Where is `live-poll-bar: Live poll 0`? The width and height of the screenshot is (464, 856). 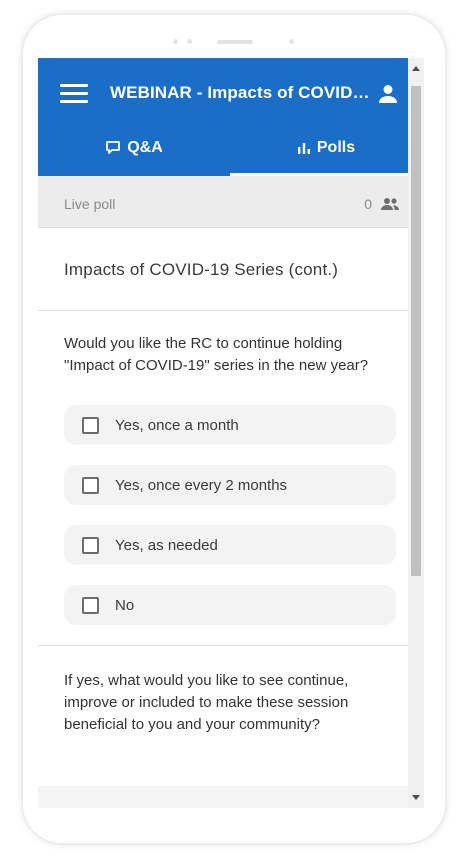 live-poll-bar: Live poll 0 is located at coordinates (230, 202).